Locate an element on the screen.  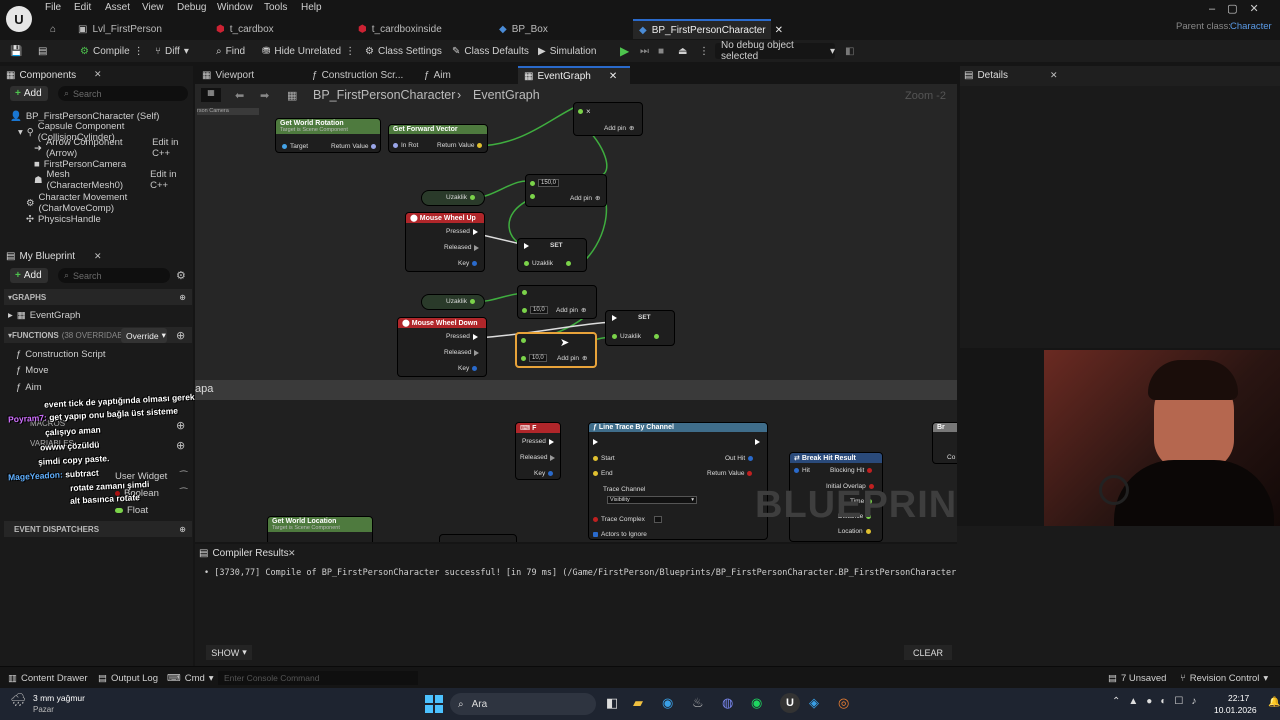
variable-float: Float is located at coordinates (131, 510).